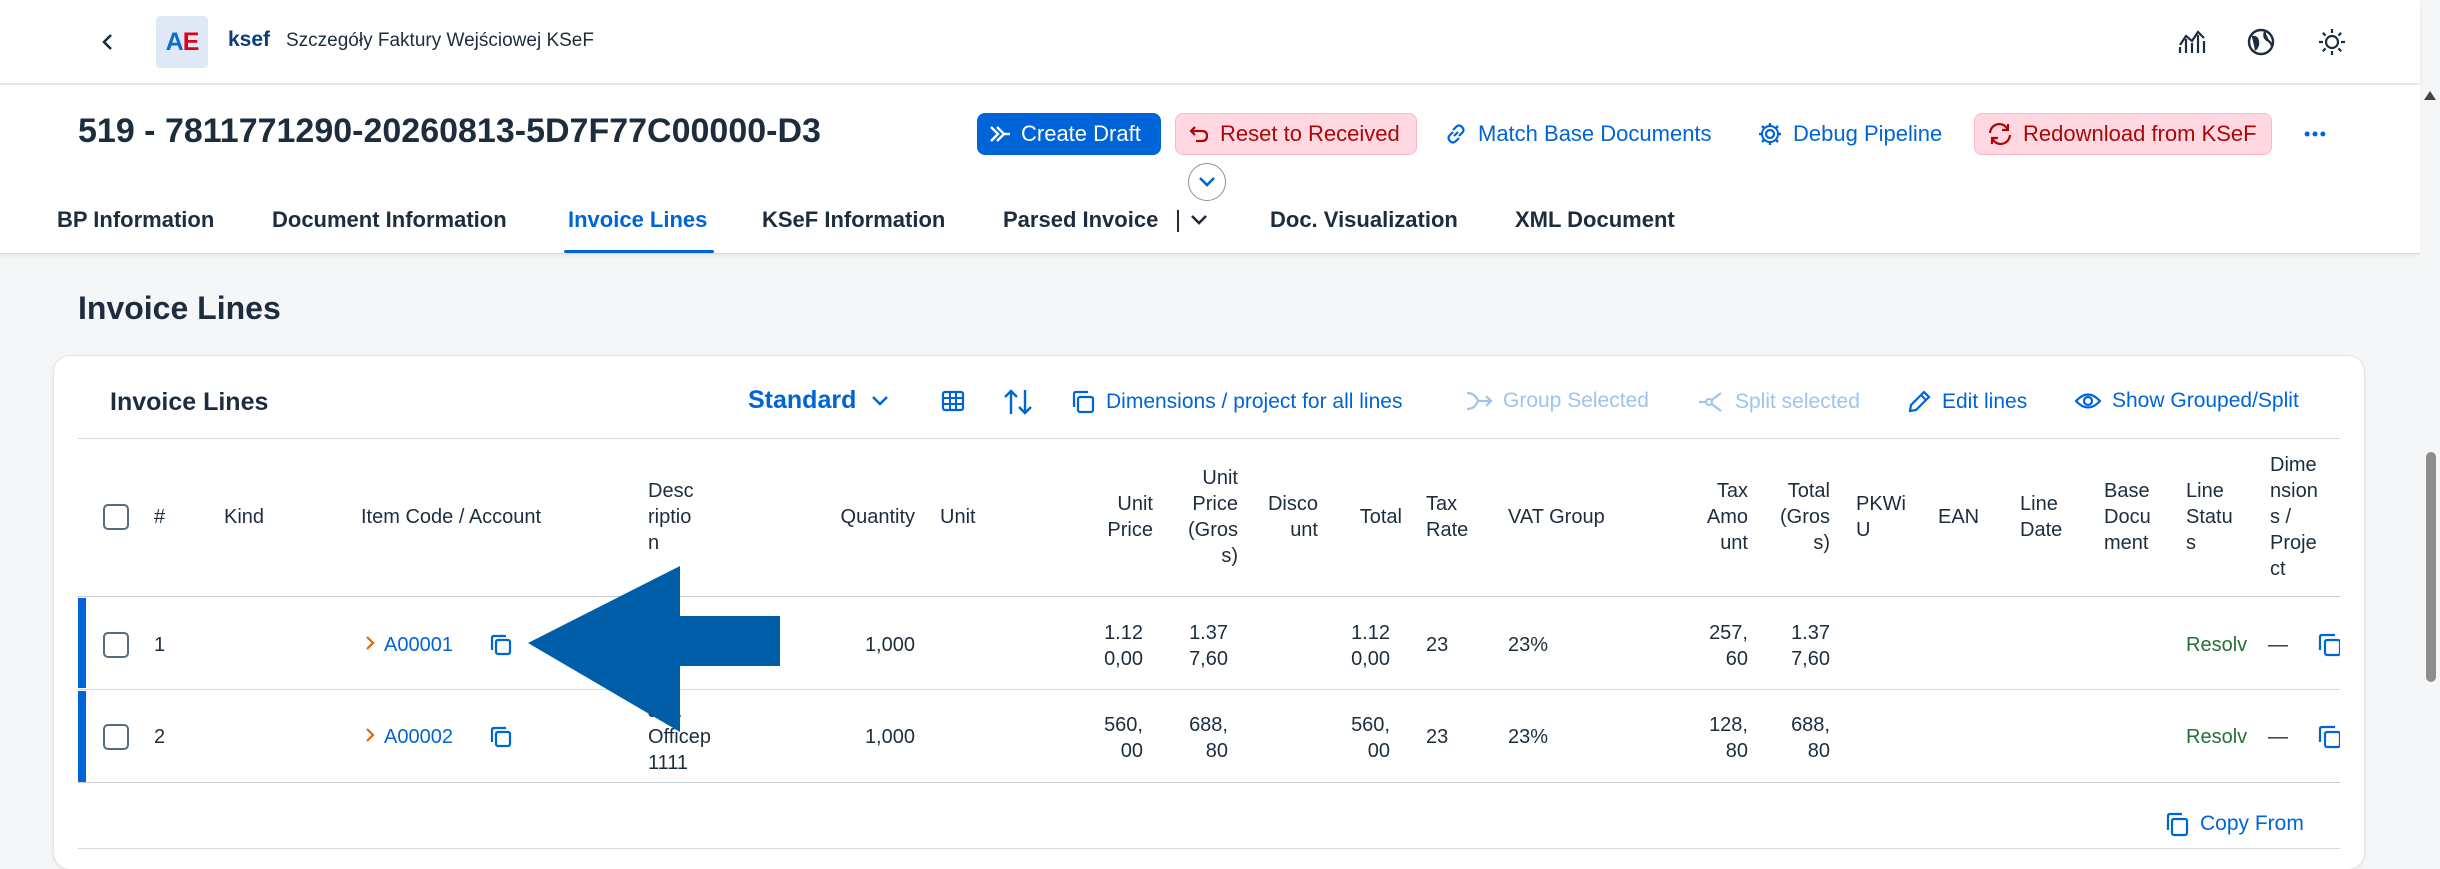 This screenshot has height=869, width=2440. Describe the element at coordinates (1380, 517) in the screenshot. I see `column-header-total: Total` at that location.